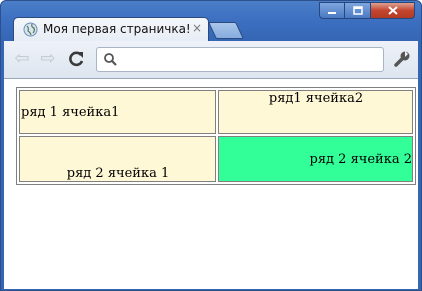  What do you see at coordinates (22, 59) in the screenshot?
I see `back-arrow-icon: ⇦` at bounding box center [22, 59].